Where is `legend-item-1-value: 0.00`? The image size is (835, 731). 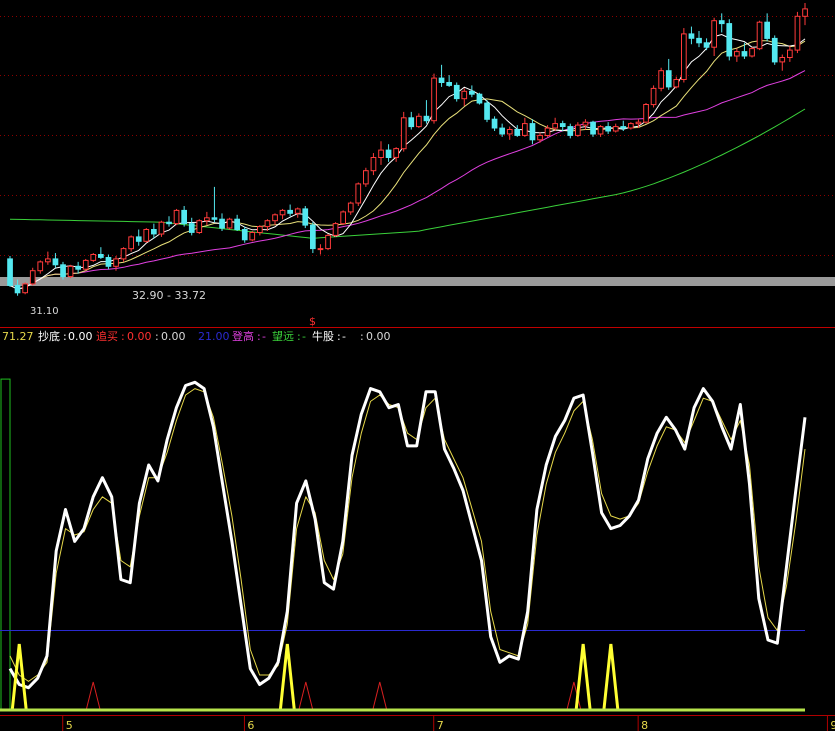
legend-item-1-value: 0.00 is located at coordinates (139, 336).